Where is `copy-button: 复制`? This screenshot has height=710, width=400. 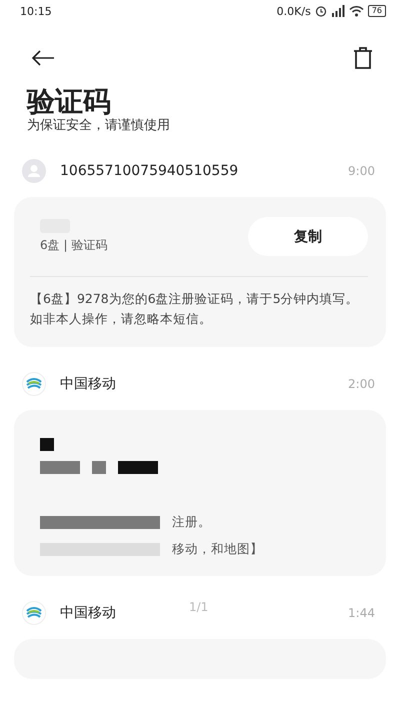
copy-button: 复制 is located at coordinates (308, 236).